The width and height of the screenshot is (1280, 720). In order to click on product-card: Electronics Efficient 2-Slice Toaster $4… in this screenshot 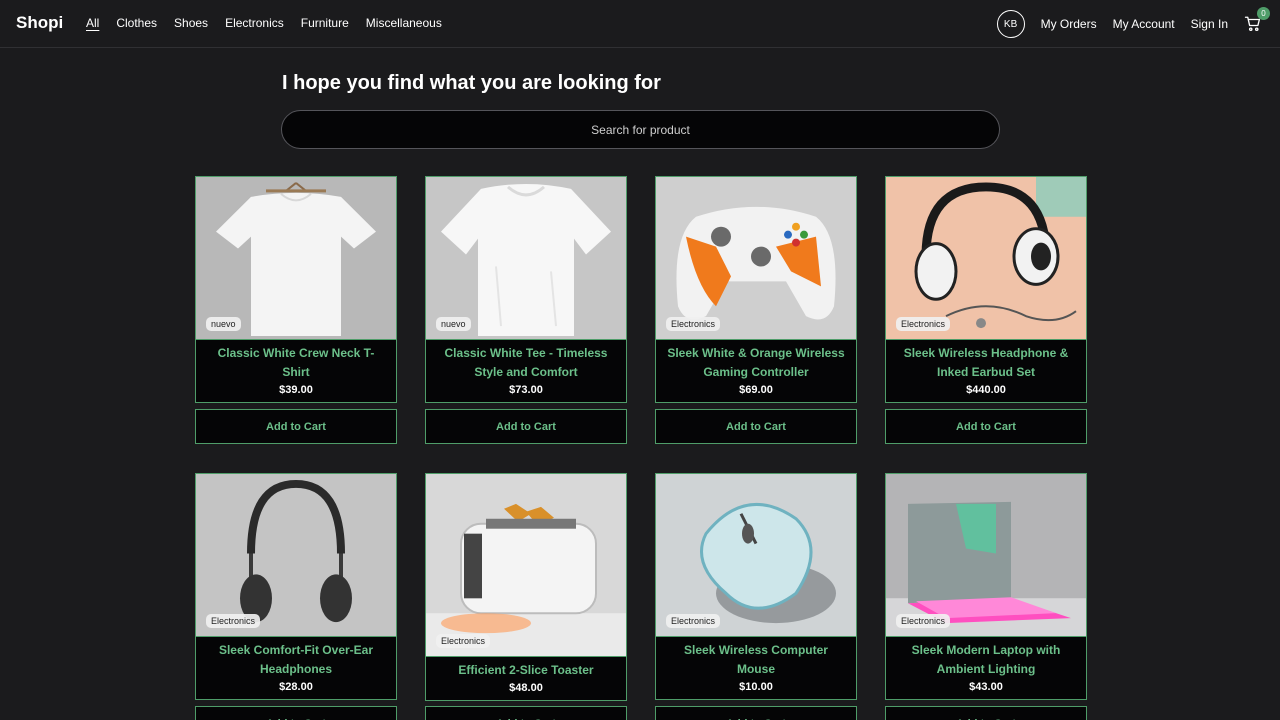, I will do `click(526, 587)`.